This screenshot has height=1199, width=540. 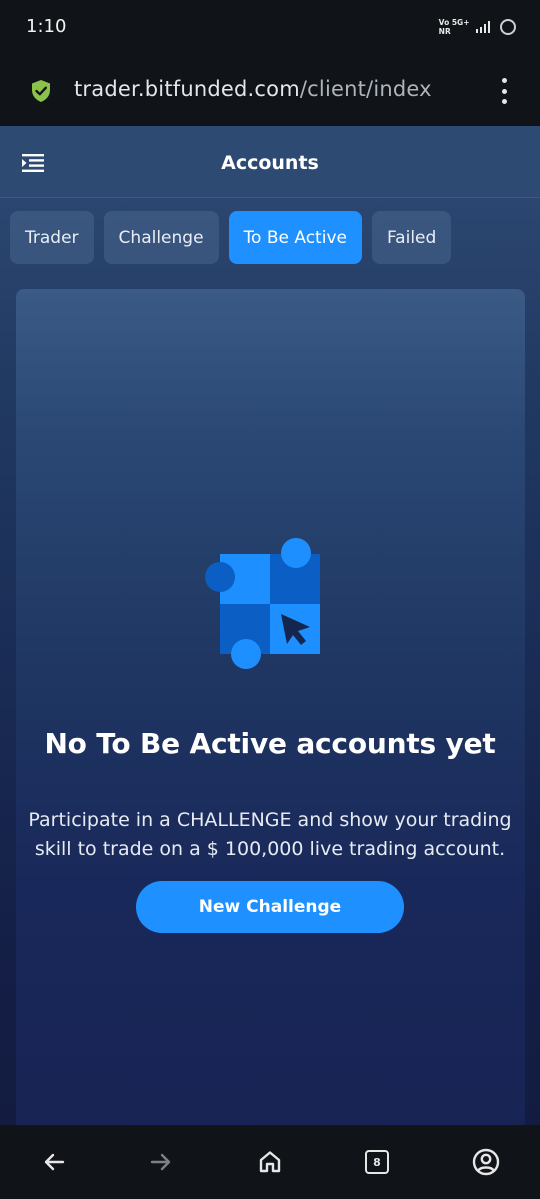 I want to click on status-bar: 1:10 Vo 5G+ NR, so click(x=270, y=28).